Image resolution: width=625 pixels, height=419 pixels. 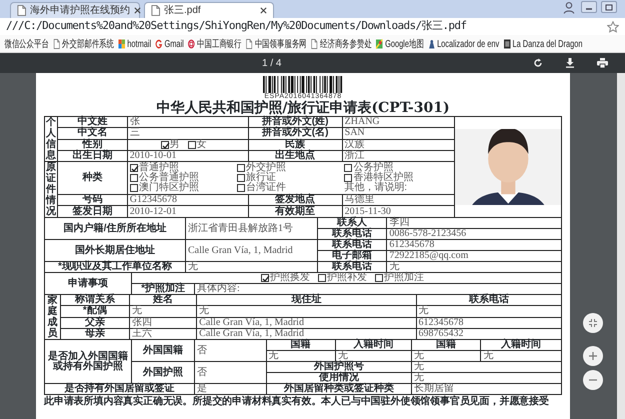 What do you see at coordinates (474, 234) in the screenshot?
I see `form-value: 0086-578-2123456` at bounding box center [474, 234].